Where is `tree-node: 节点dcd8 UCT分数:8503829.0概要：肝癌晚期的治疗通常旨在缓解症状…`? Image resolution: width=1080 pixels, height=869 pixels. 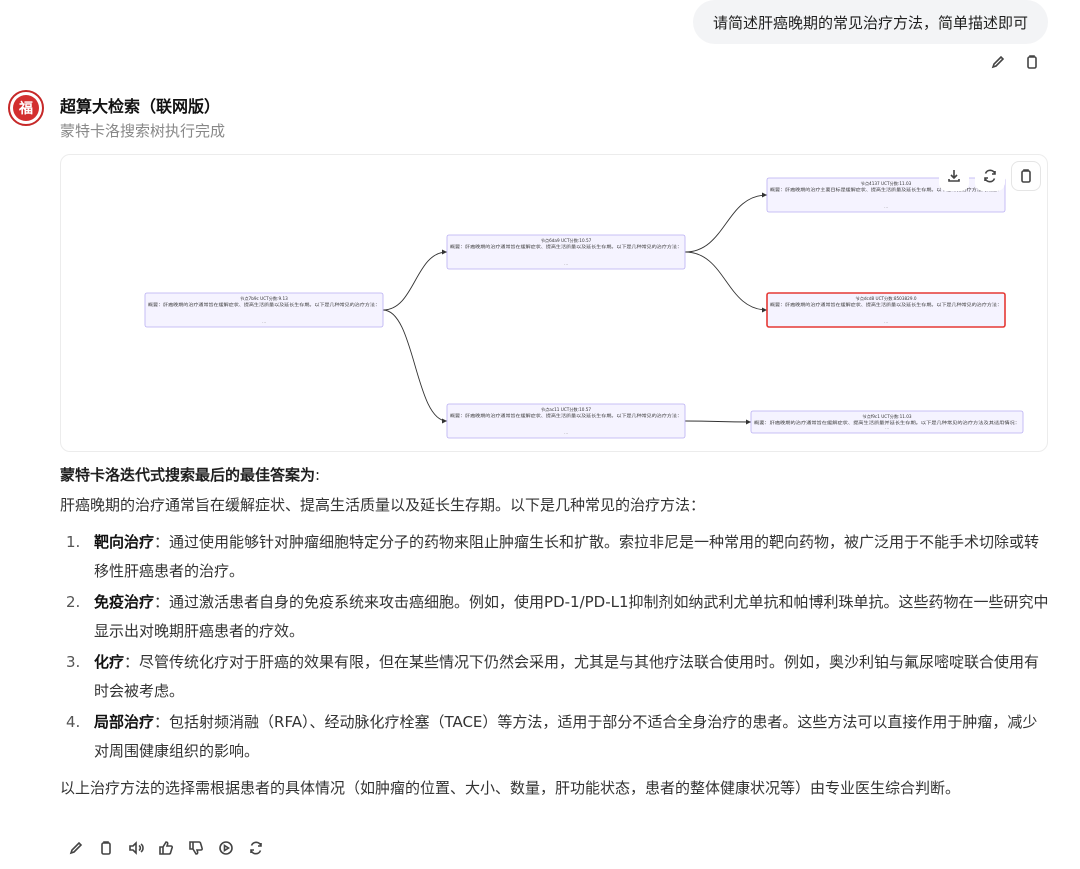
tree-node: 节点dcd8 UCT分数:8503829.0概要：肝癌晚期的治疗通常旨在缓解症状… is located at coordinates (886, 310).